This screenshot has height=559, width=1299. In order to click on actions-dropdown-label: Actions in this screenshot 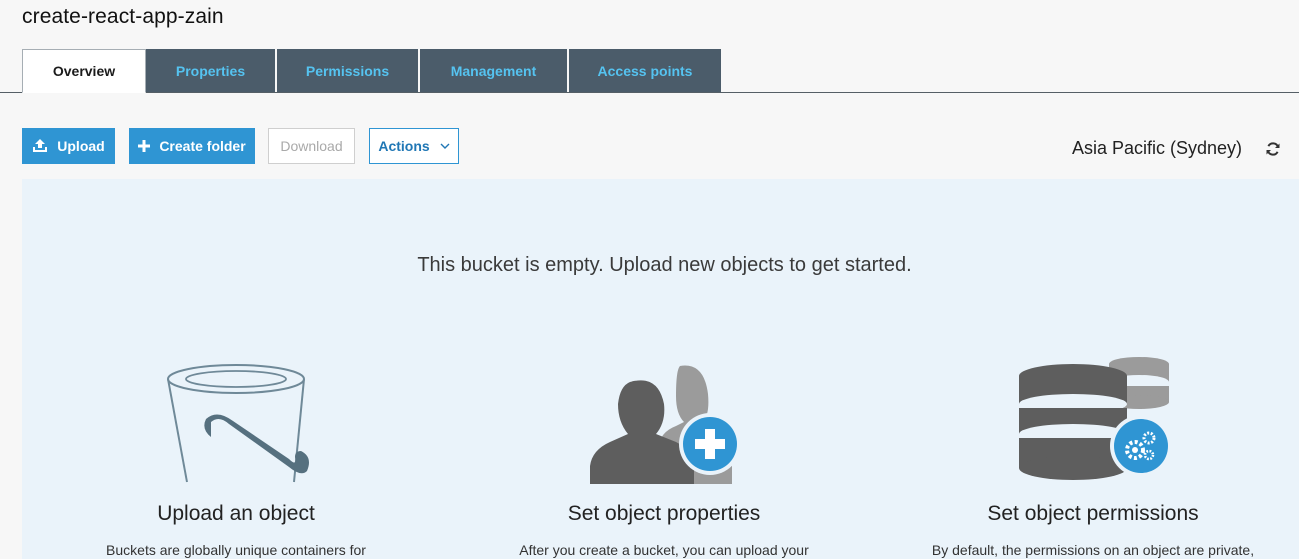, I will do `click(404, 146)`.